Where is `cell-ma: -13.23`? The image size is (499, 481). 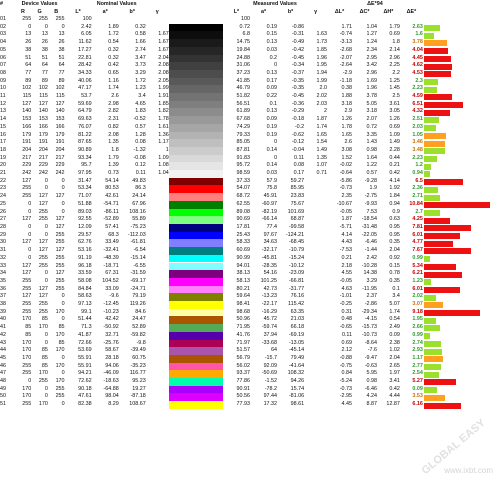 cell-ma: -13.23 is located at coordinates (269, 296).